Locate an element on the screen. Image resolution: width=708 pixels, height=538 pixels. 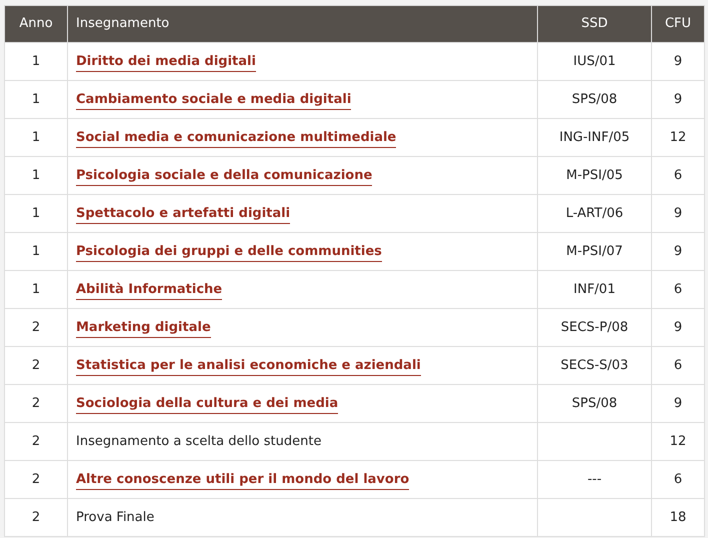
table-cell: SECS-P/08 is located at coordinates (595, 327).